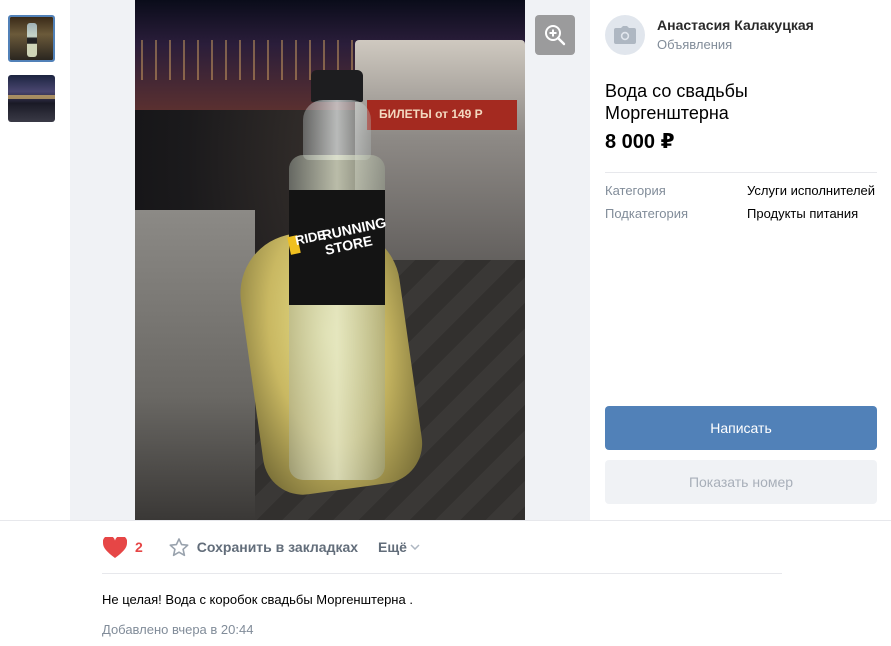  What do you see at coordinates (709, 35) in the screenshot?
I see `author-block: Анастасия Калакуцкая Объявления` at bounding box center [709, 35].